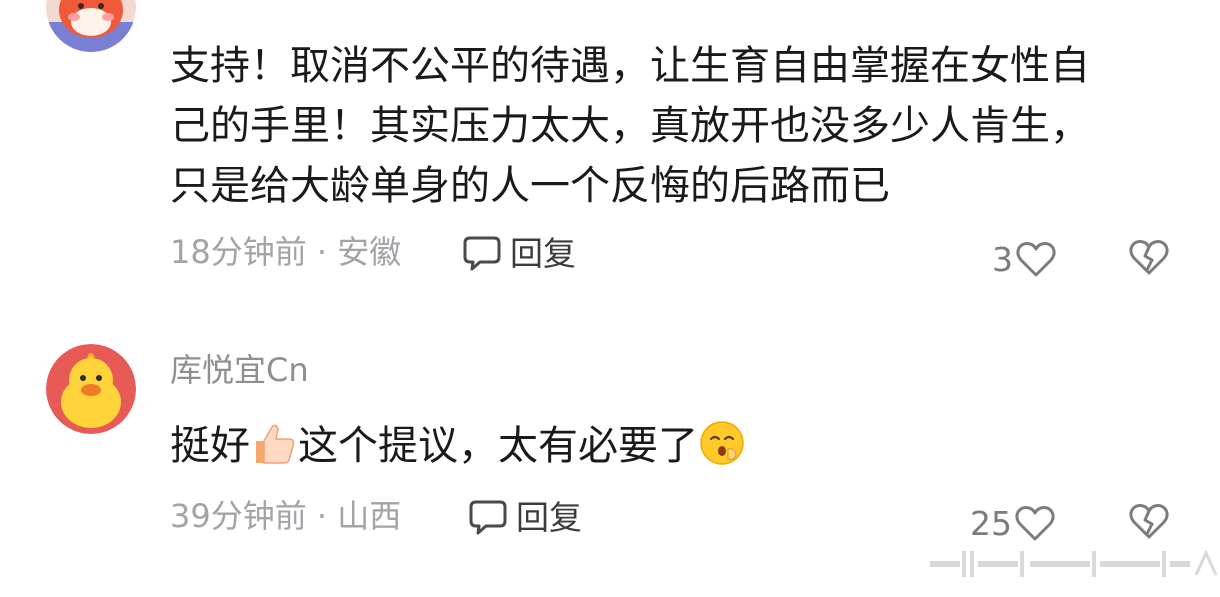  What do you see at coordinates (530, 186) in the screenshot?
I see `comment-content-line: 只是给大龄单身的人一个反悔的后路而已` at bounding box center [530, 186].